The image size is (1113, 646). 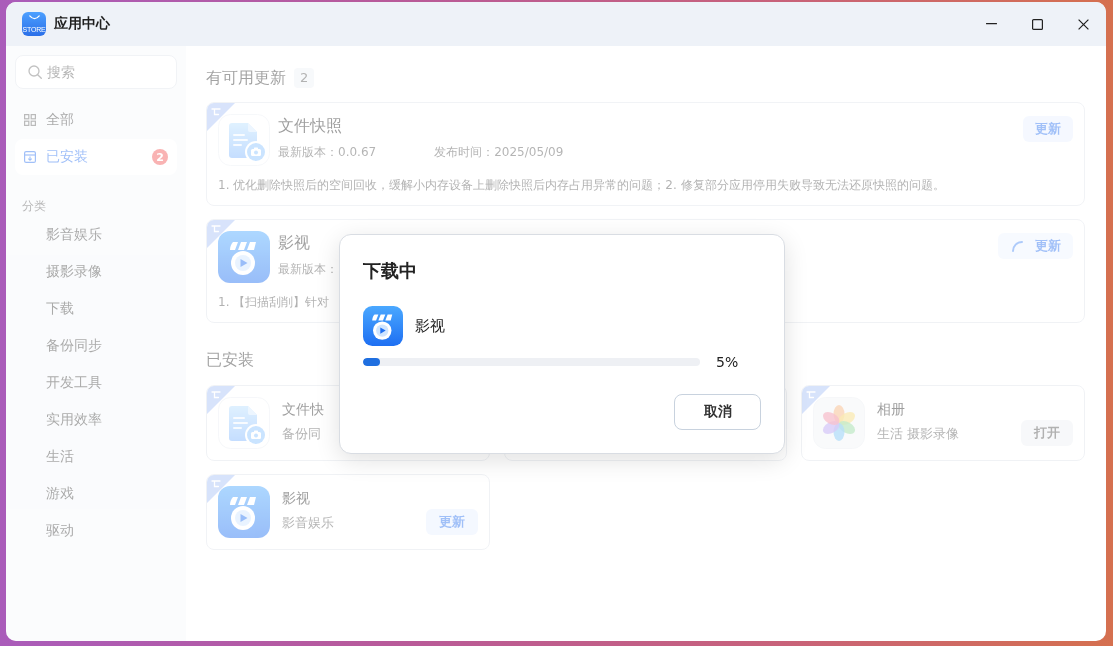 I want to click on category-item: 生活, so click(x=60, y=456).